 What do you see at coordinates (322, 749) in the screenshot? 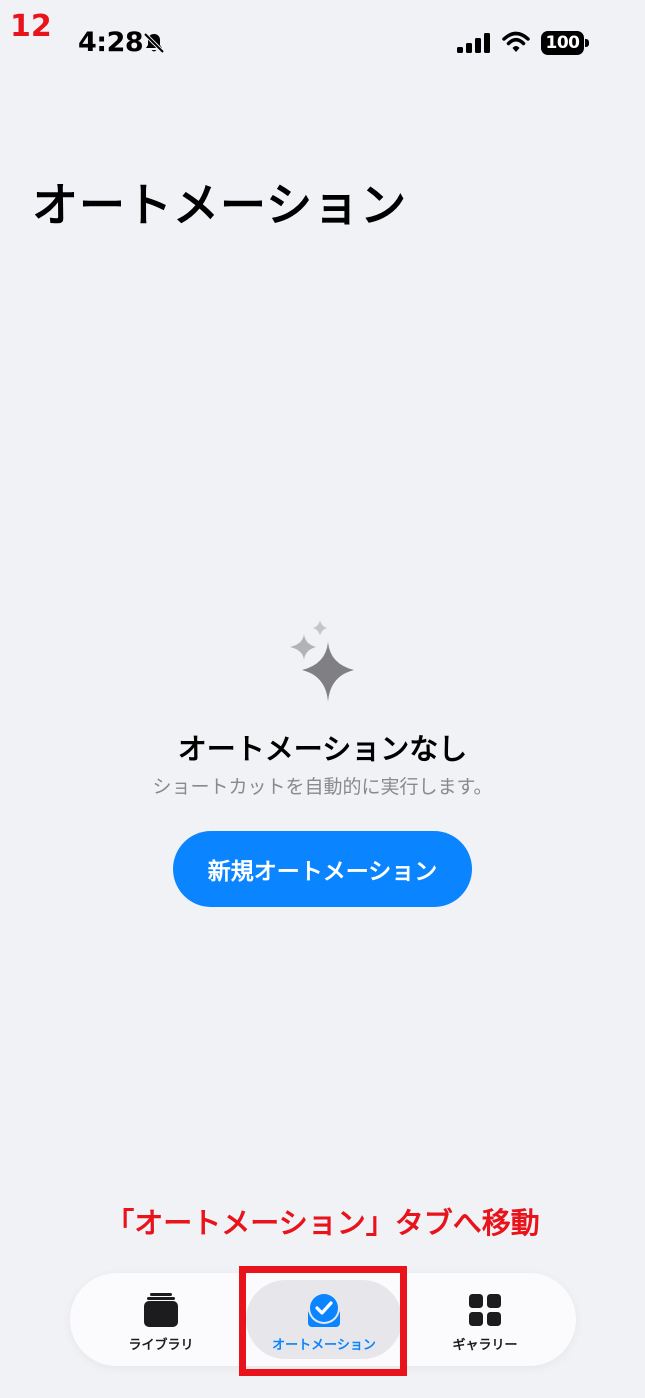
I see `empty-state-title: オートメーションなし` at bounding box center [322, 749].